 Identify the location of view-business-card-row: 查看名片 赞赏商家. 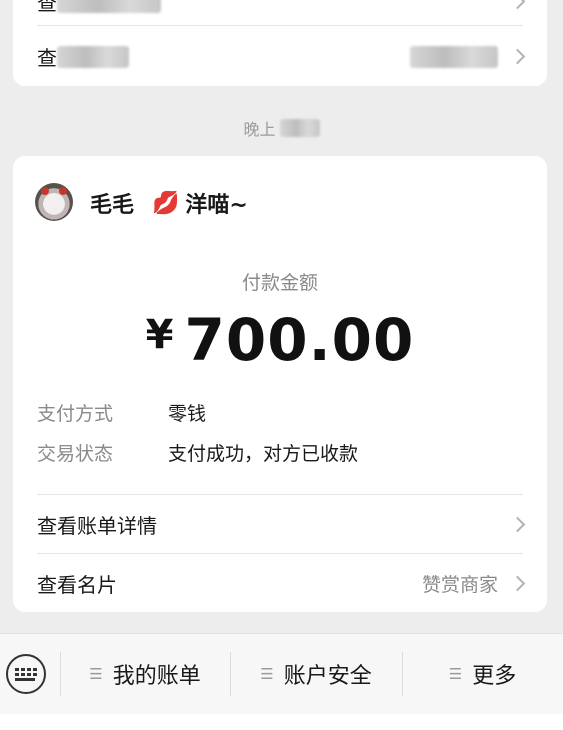
(281, 583).